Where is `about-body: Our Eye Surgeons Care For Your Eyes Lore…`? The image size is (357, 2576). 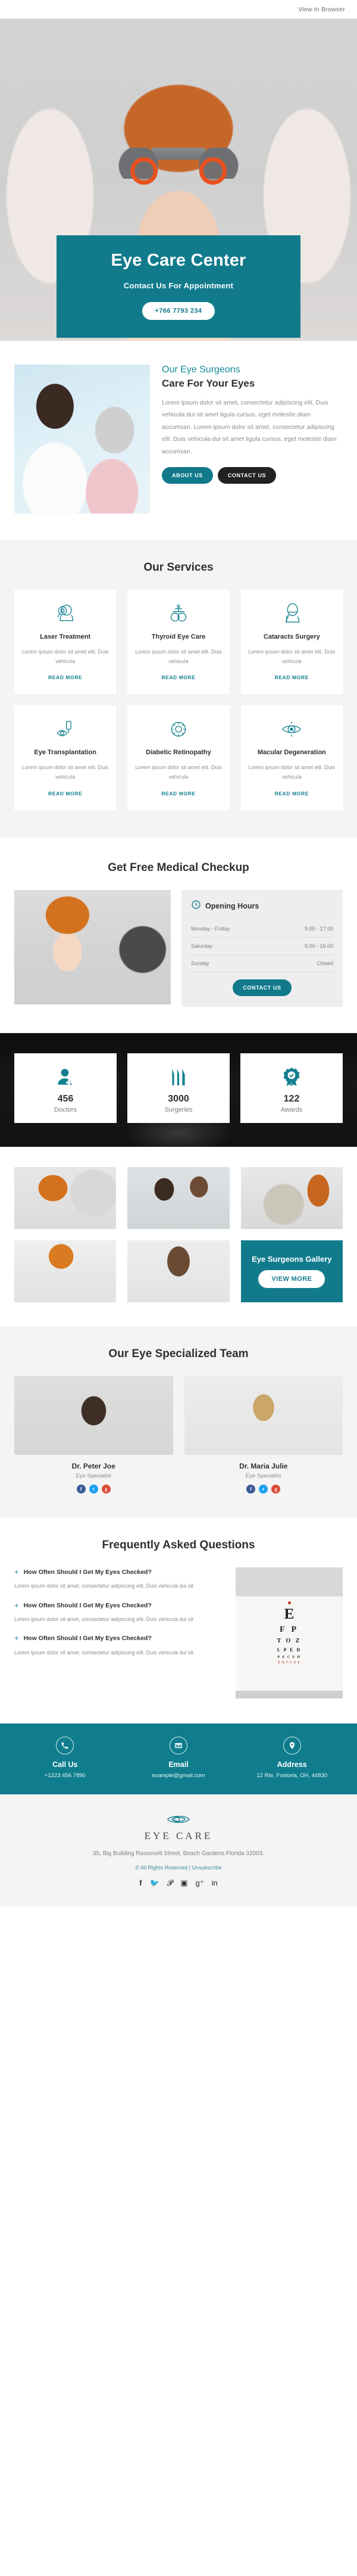
about-body: Our Eye Surgeons Care For Your Eyes Lore… is located at coordinates (252, 439).